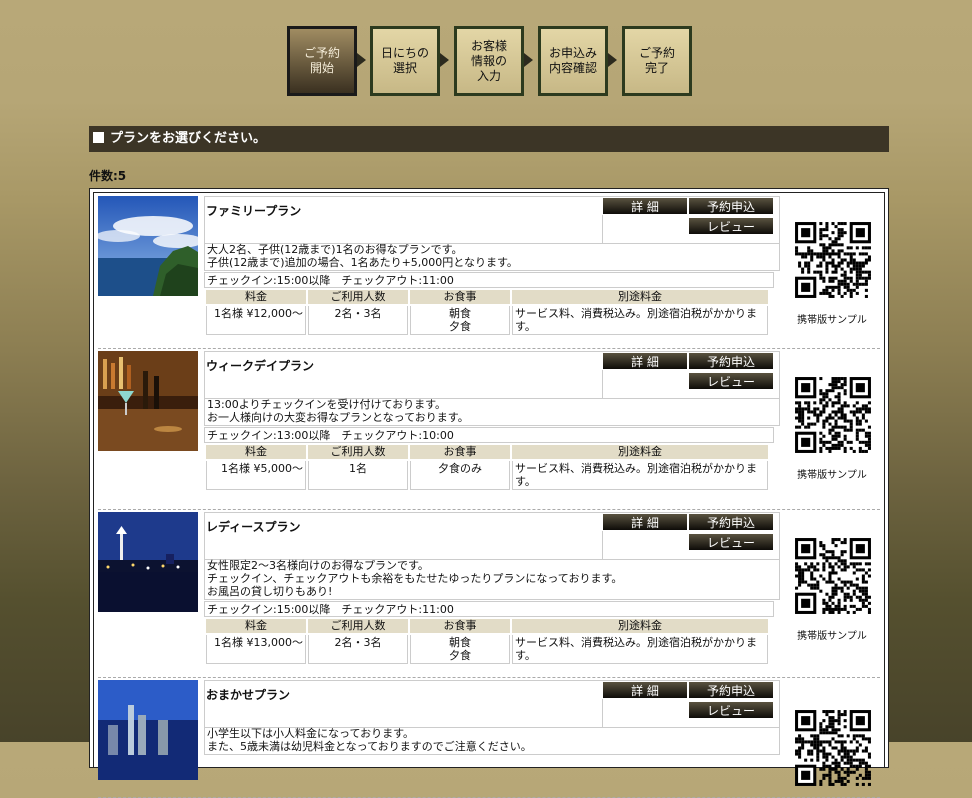 The image size is (972, 798). What do you see at coordinates (358, 475) in the screenshot?
I see `cell-people: 1名` at bounding box center [358, 475].